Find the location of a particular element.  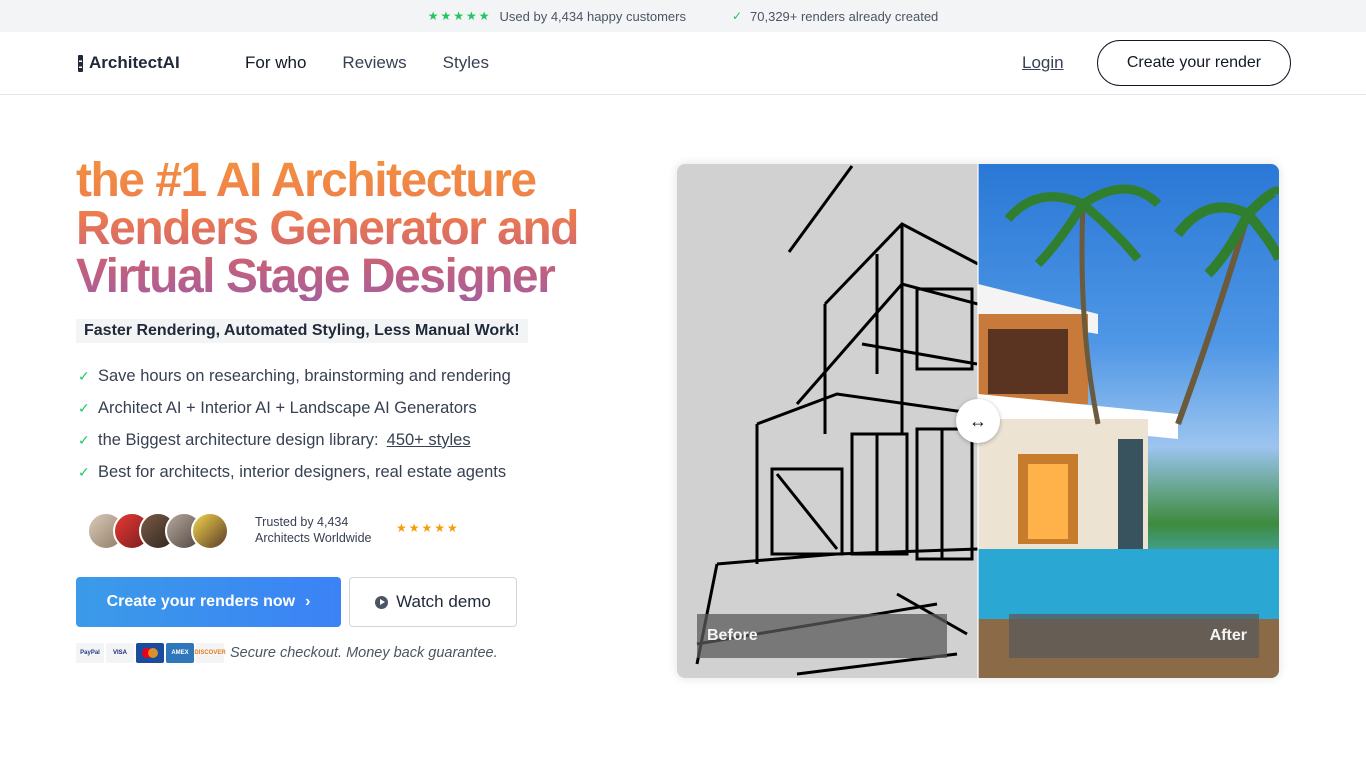

after-image is located at coordinates (1128, 421).